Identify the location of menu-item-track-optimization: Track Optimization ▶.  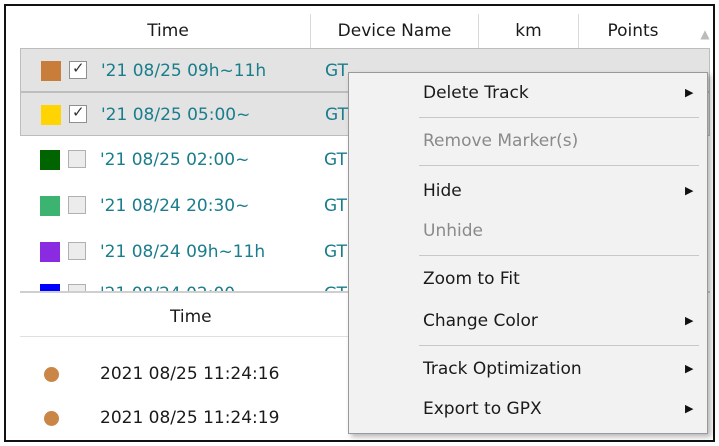
(528, 369).